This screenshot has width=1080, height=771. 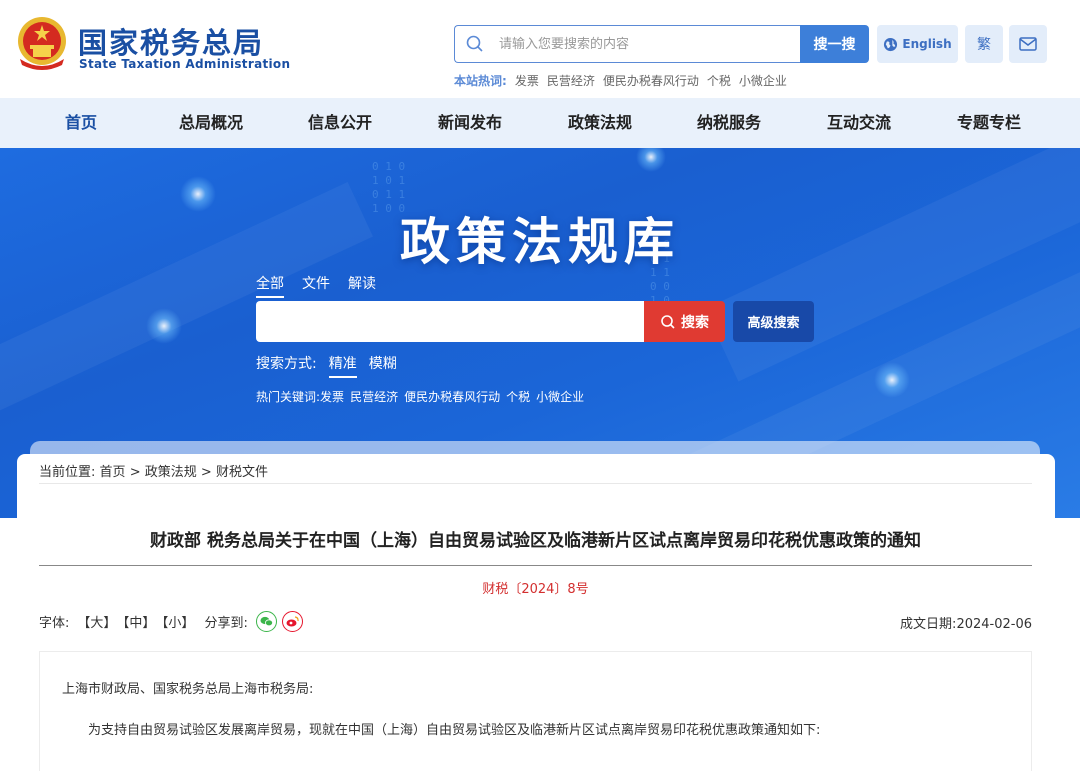 I want to click on hot-word-link: 小微企业, so click(x=763, y=80).